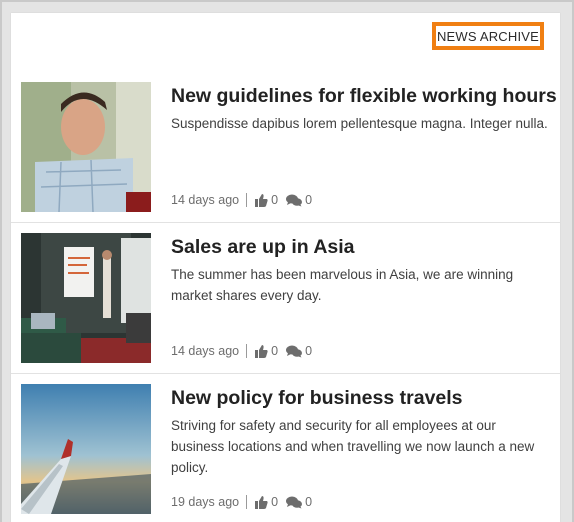 The image size is (574, 522). Describe the element at coordinates (363, 247) in the screenshot. I see `news-title: Sales are up in Asia` at that location.